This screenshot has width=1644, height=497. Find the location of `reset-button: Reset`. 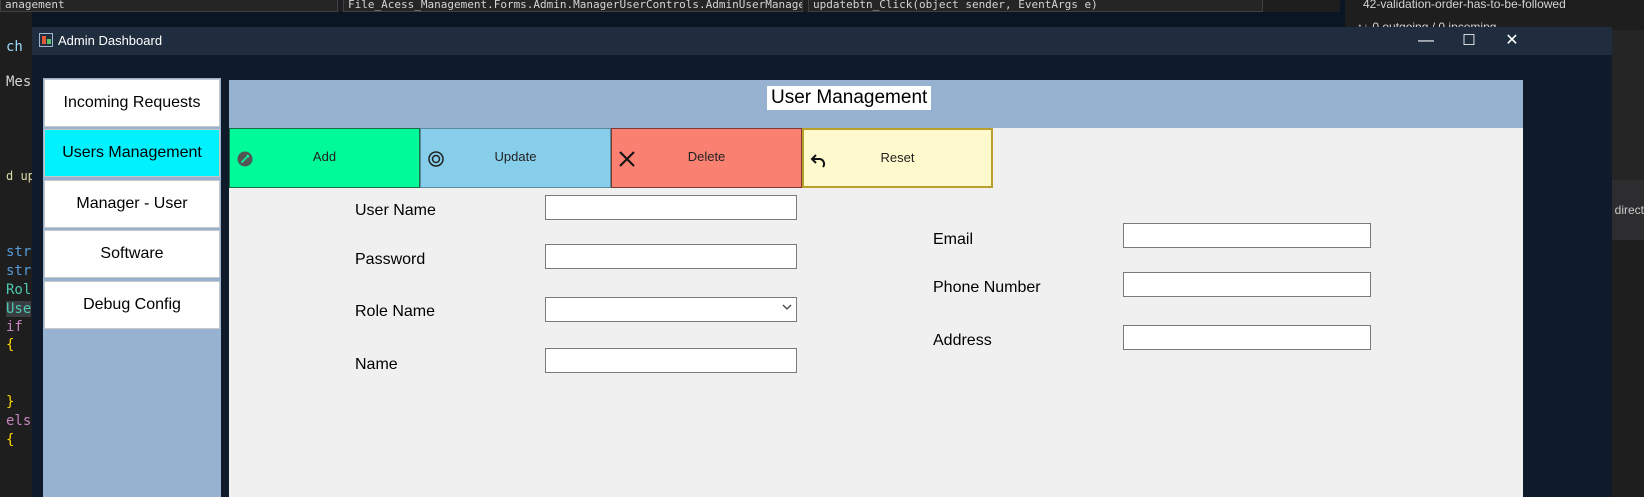

reset-button: Reset is located at coordinates (897, 158).